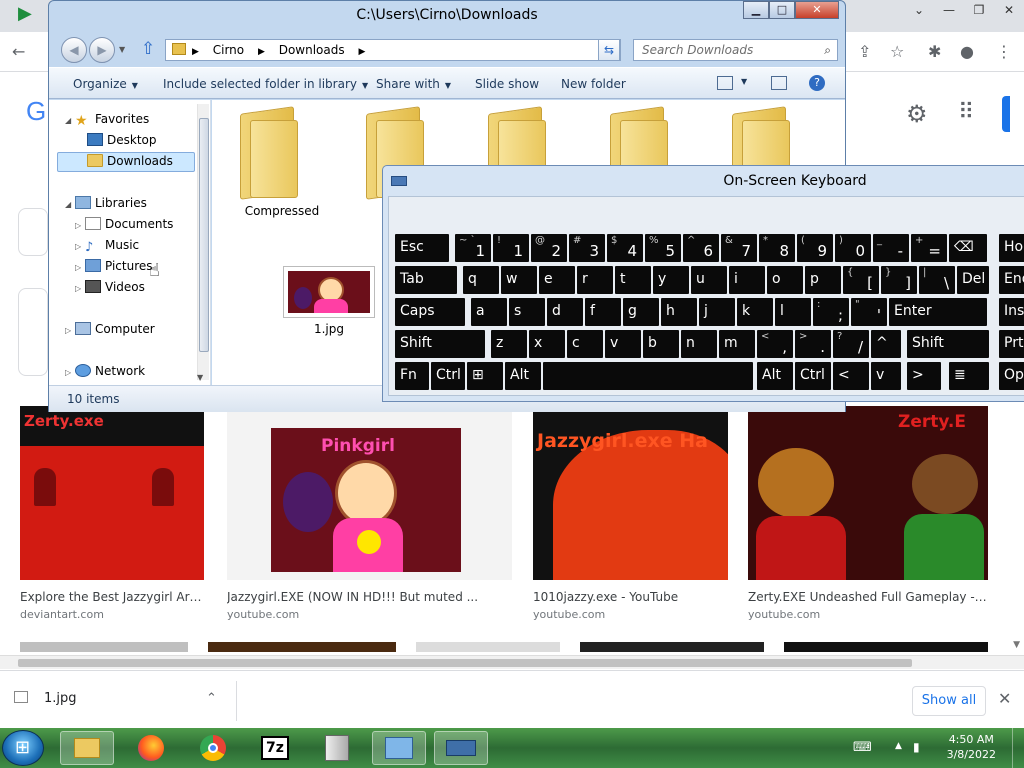 The width and height of the screenshot is (1024, 768). What do you see at coordinates (110, 329) in the screenshot?
I see `tree-computer: ▷ Computer` at bounding box center [110, 329].